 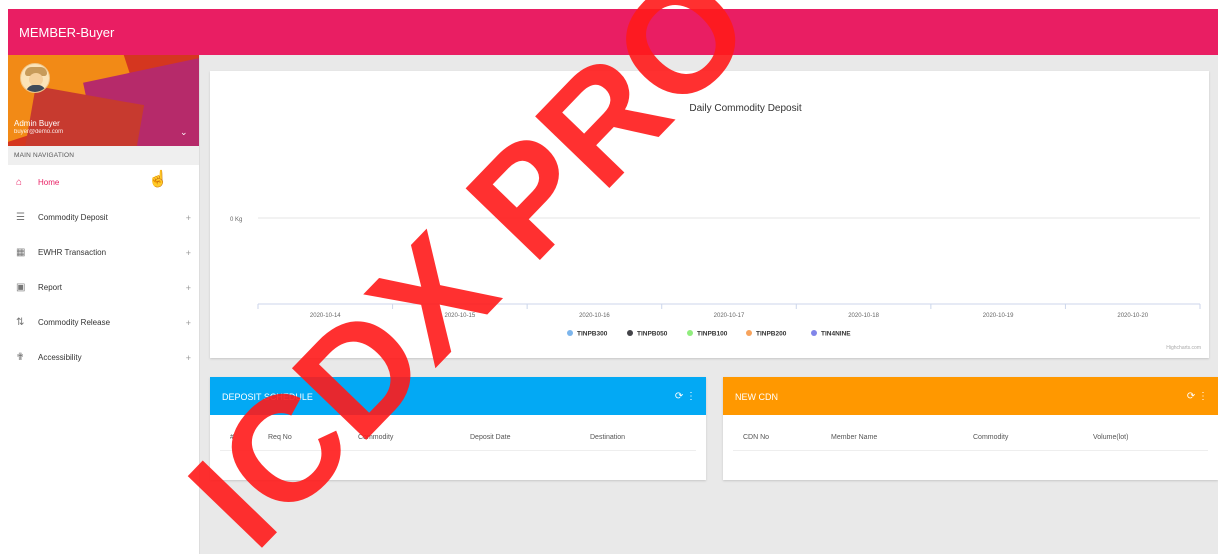 What do you see at coordinates (460, 316) in the screenshot?
I see `x-tick-label: 2020-10-15` at bounding box center [460, 316].